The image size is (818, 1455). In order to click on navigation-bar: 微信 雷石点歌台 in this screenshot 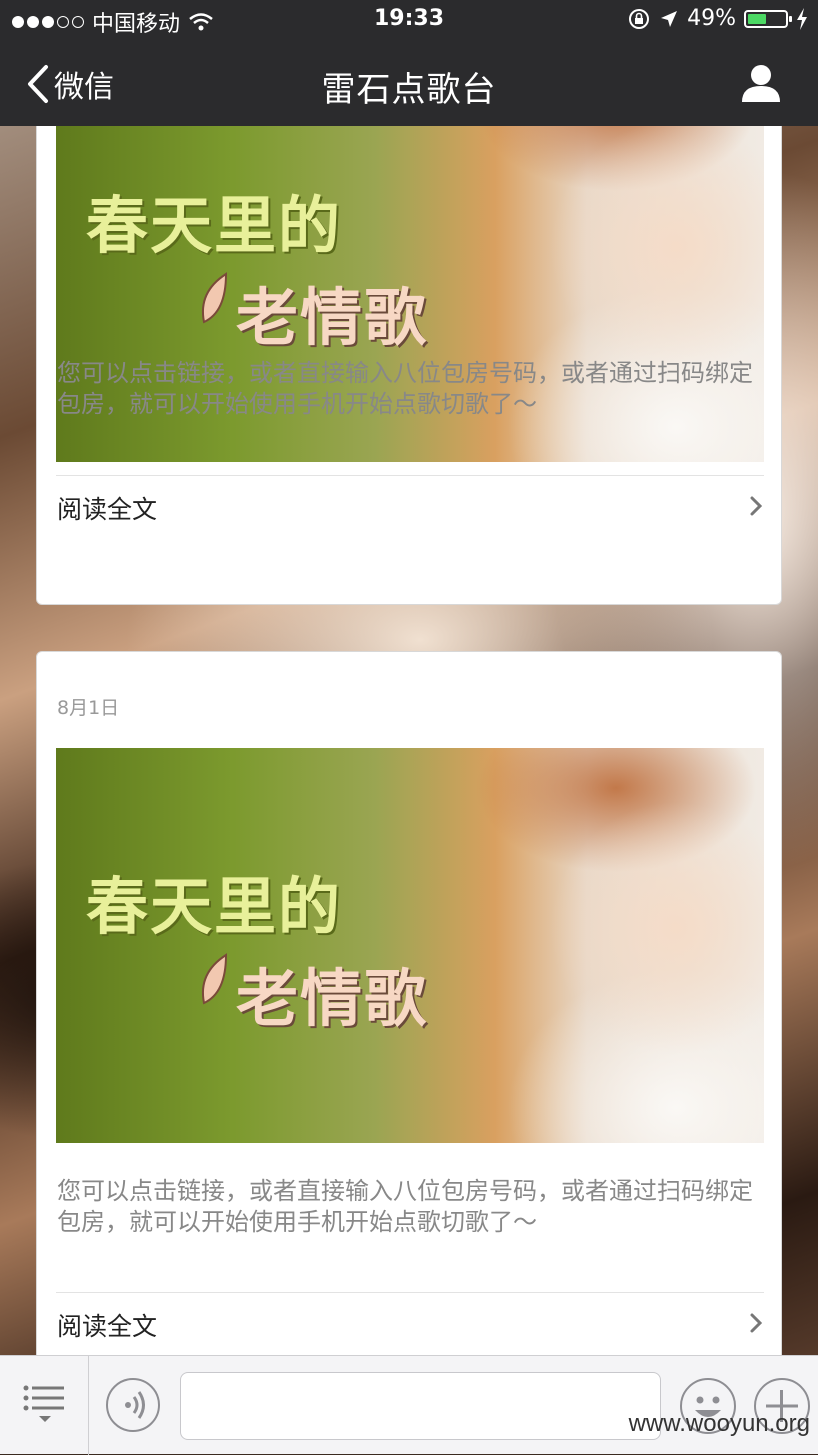, I will do `click(409, 83)`.